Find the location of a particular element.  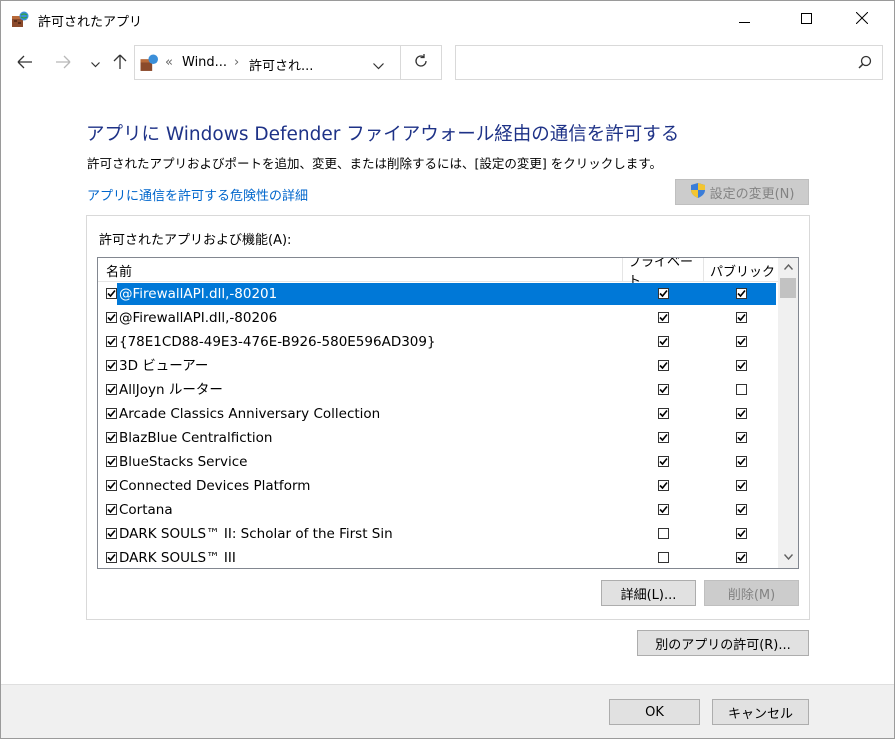

app-row: @FirewallAPI.dll,-80201 is located at coordinates (438, 294).